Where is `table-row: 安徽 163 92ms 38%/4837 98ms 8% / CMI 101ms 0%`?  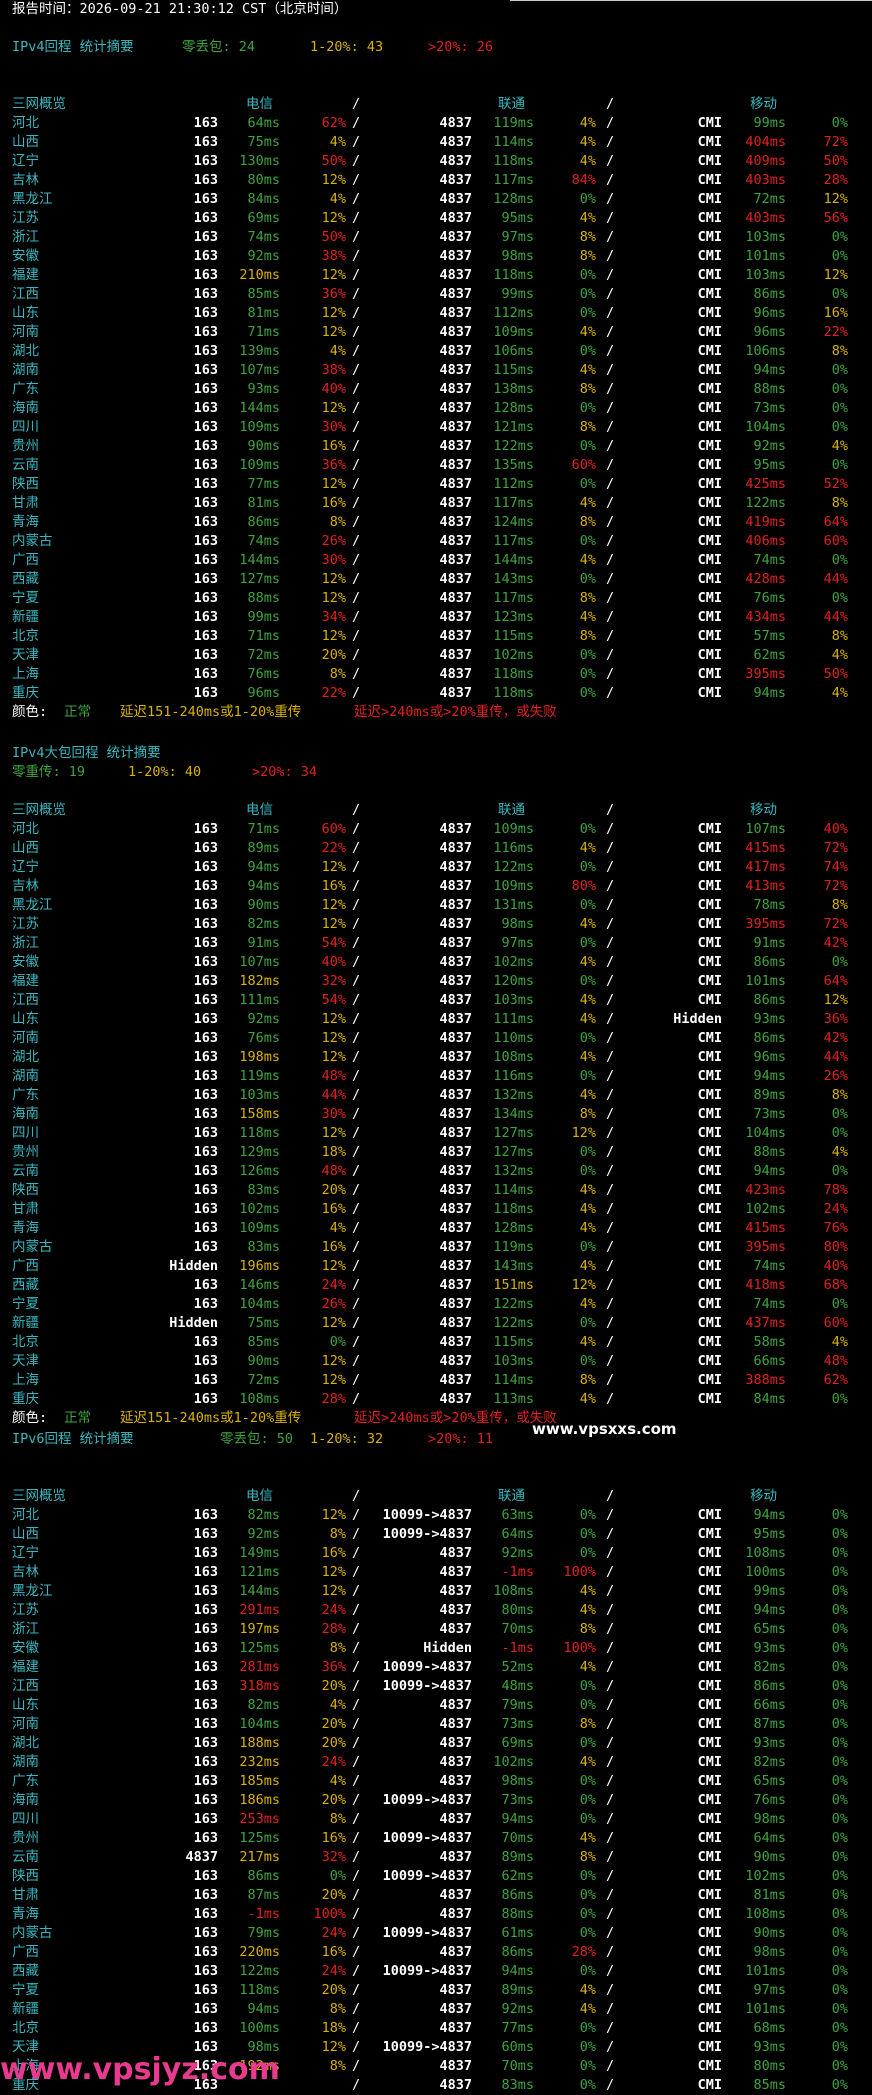
table-row: 安徽 163 92ms 38%/4837 98ms 8% / CMI 101ms 0% is located at coordinates (436, 256).